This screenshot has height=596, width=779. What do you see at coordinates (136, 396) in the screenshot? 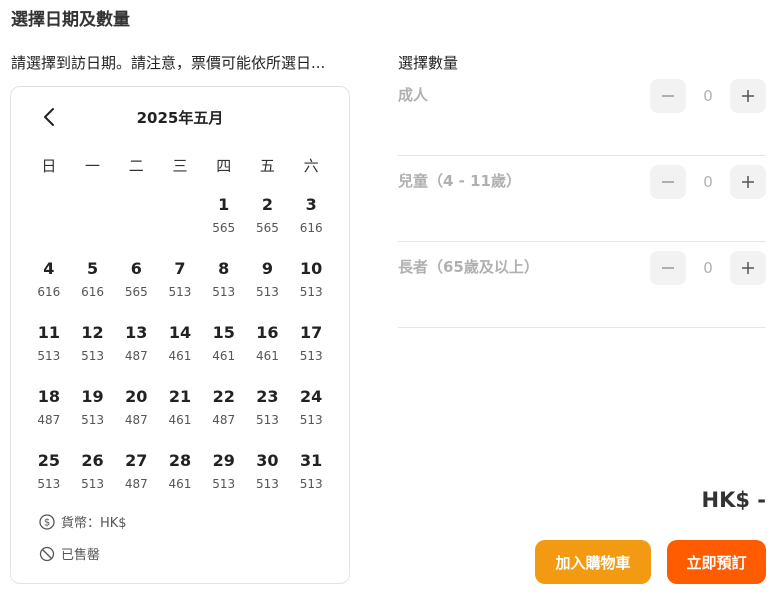
I see `calendar-day-number: 20` at bounding box center [136, 396].